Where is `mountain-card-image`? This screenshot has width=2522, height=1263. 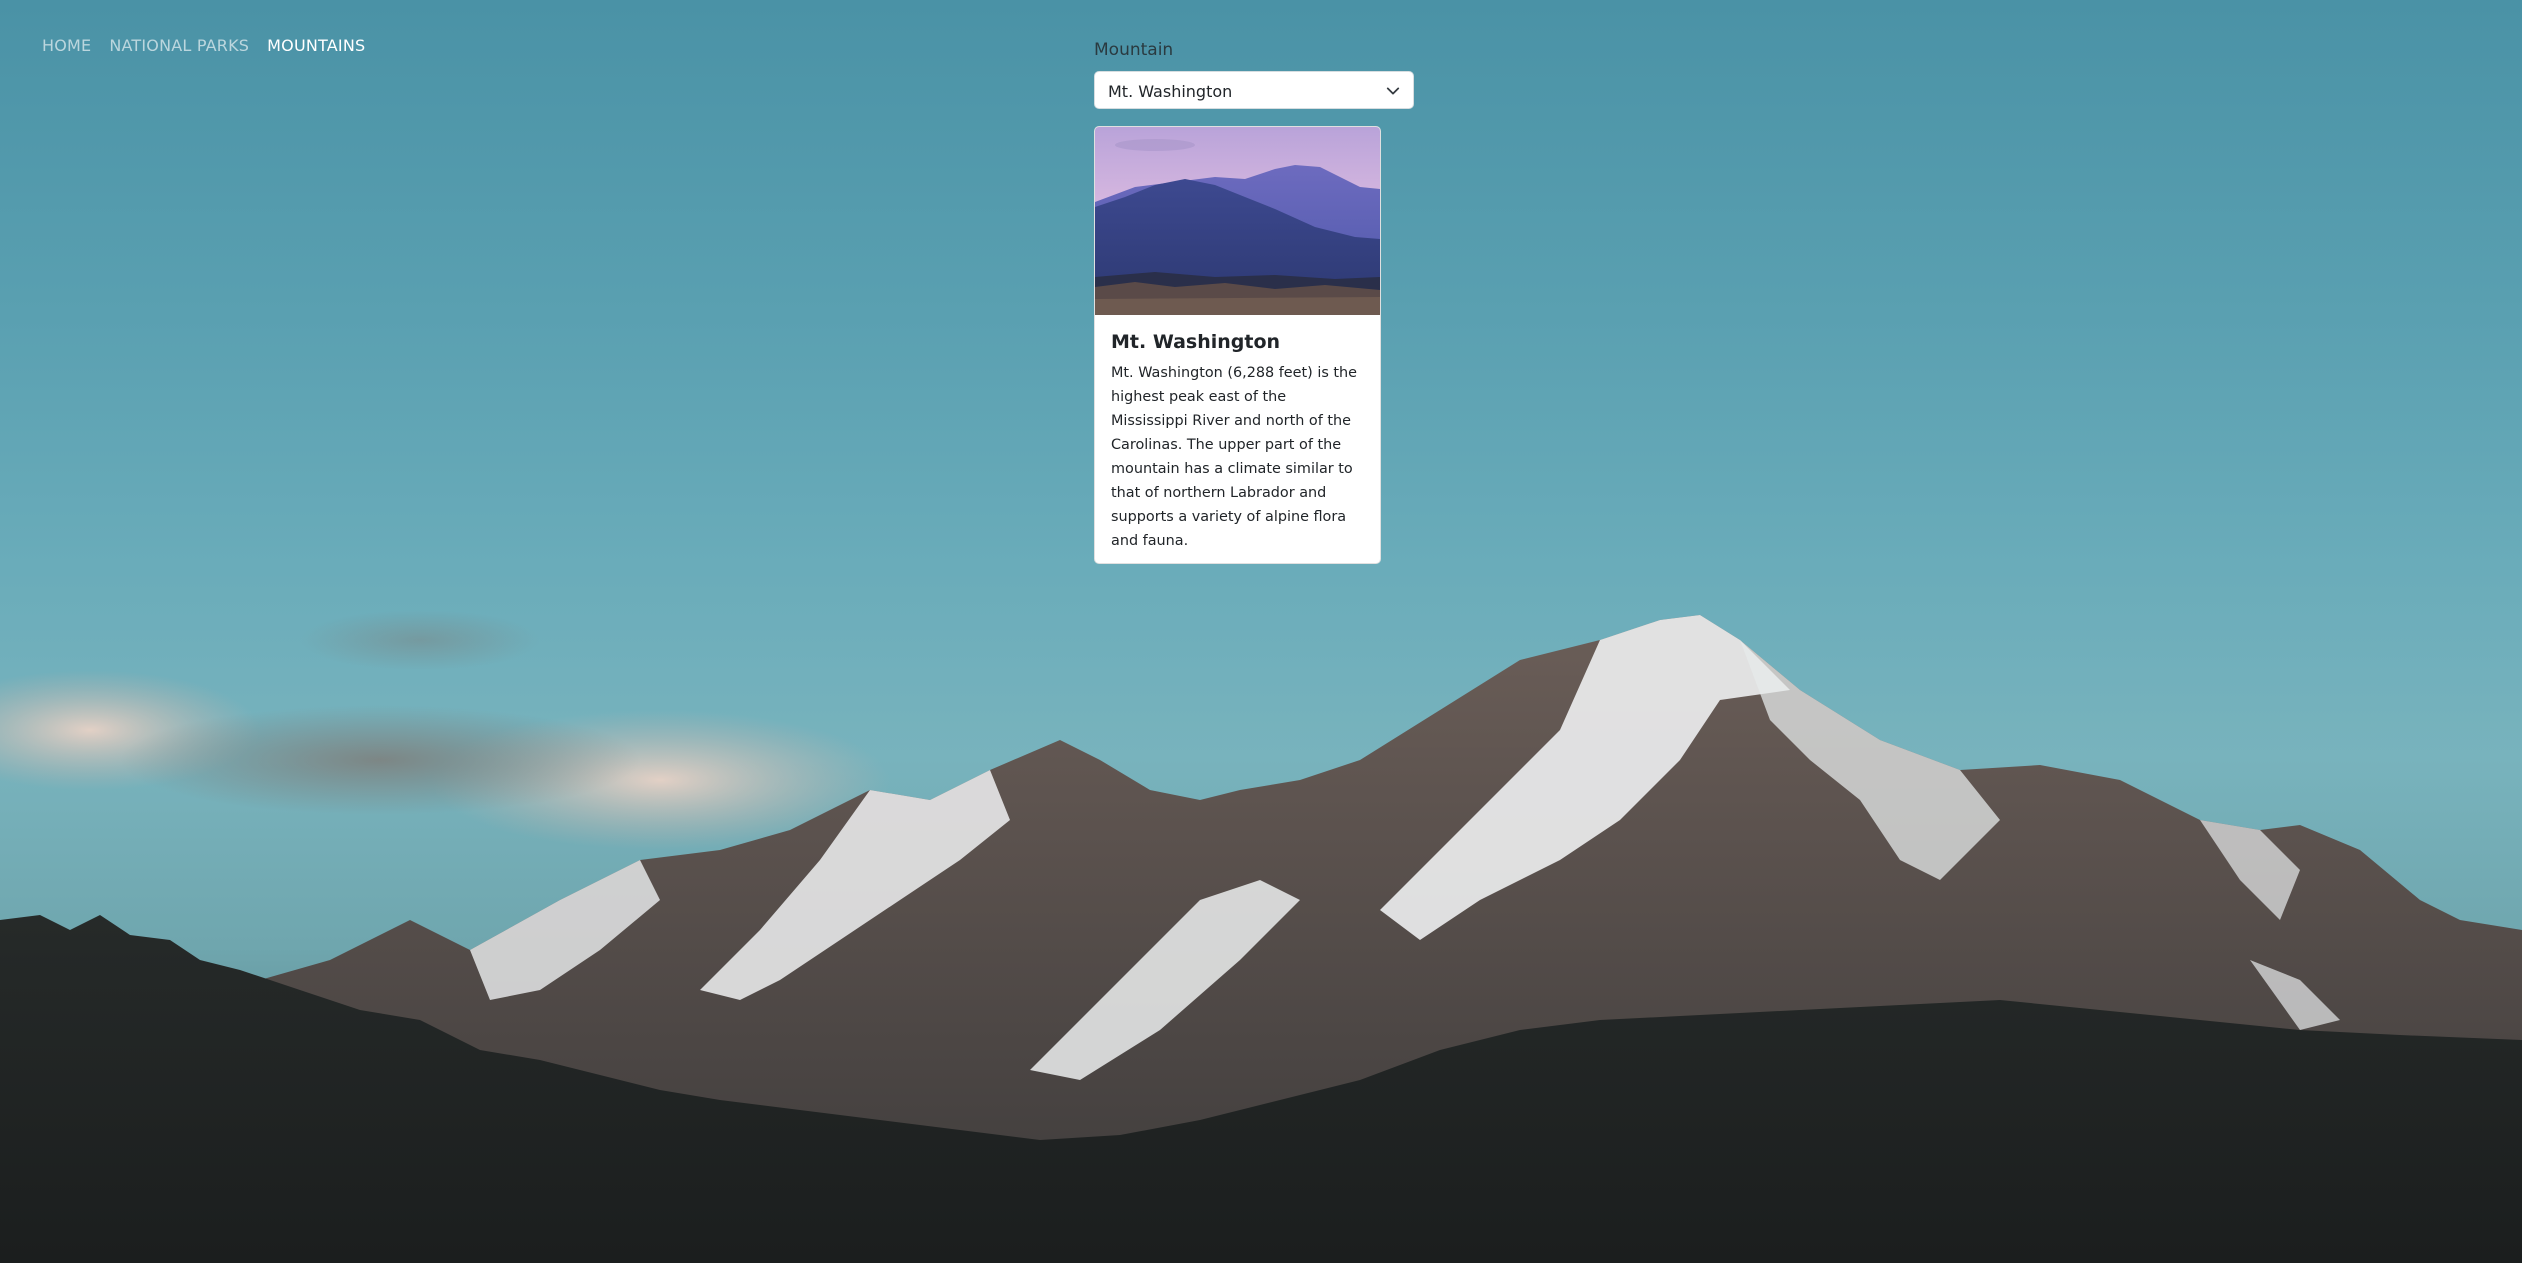
mountain-card-image is located at coordinates (1237, 221).